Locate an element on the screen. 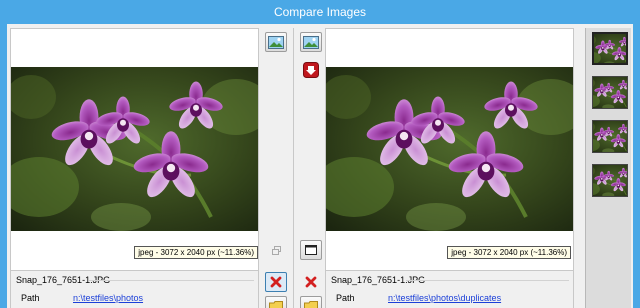  title-bar: Compare Images is located at coordinates (320, 12).